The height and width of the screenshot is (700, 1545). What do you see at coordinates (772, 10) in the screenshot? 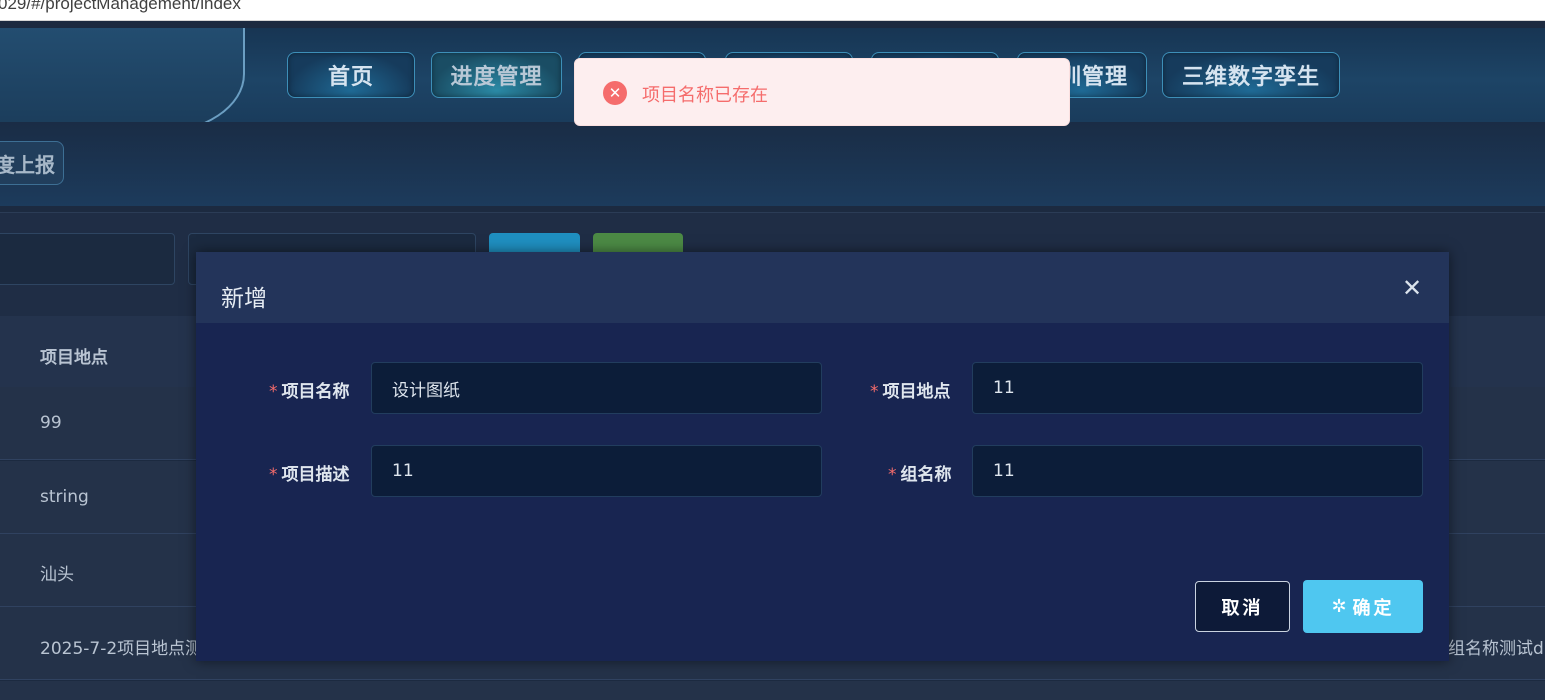
I see `browser-url-bar: 029/#/projectManagement/index` at bounding box center [772, 10].